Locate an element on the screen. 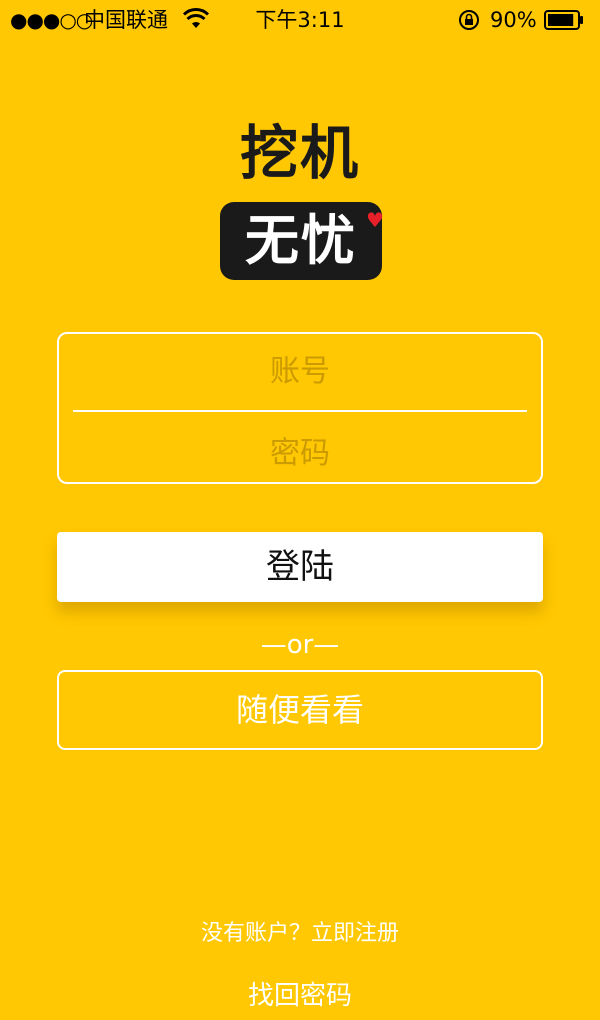  battery-icon is located at coordinates (563, 20).